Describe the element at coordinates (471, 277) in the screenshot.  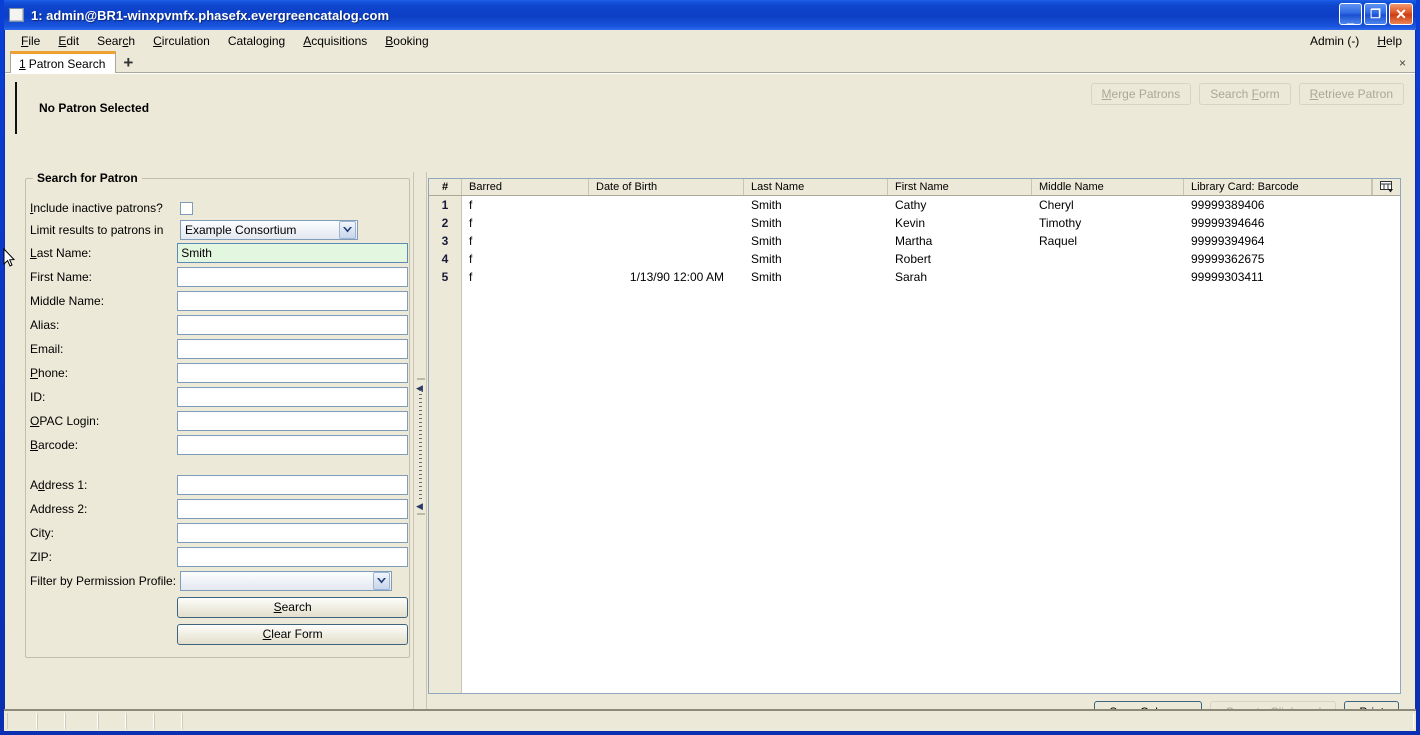
I see `cell-barred: f` at that location.